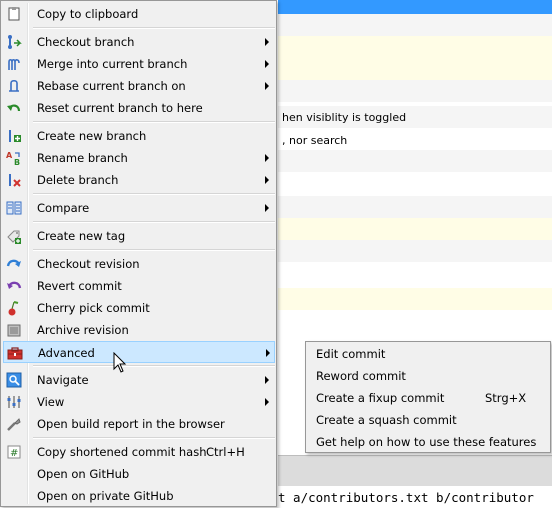 The width and height of the screenshot is (552, 508). What do you see at coordinates (79, 286) in the screenshot?
I see `menu-item-label: Revert commit` at bounding box center [79, 286].